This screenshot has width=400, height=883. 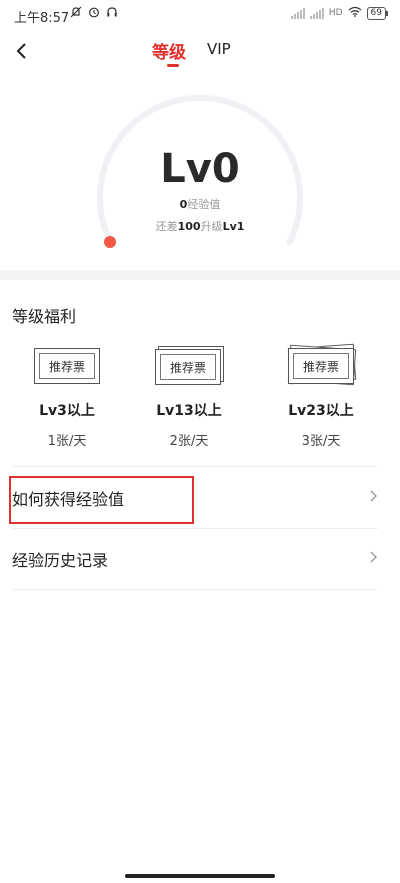 What do you see at coordinates (189, 226) in the screenshot?
I see `need-value: 100` at bounding box center [189, 226].